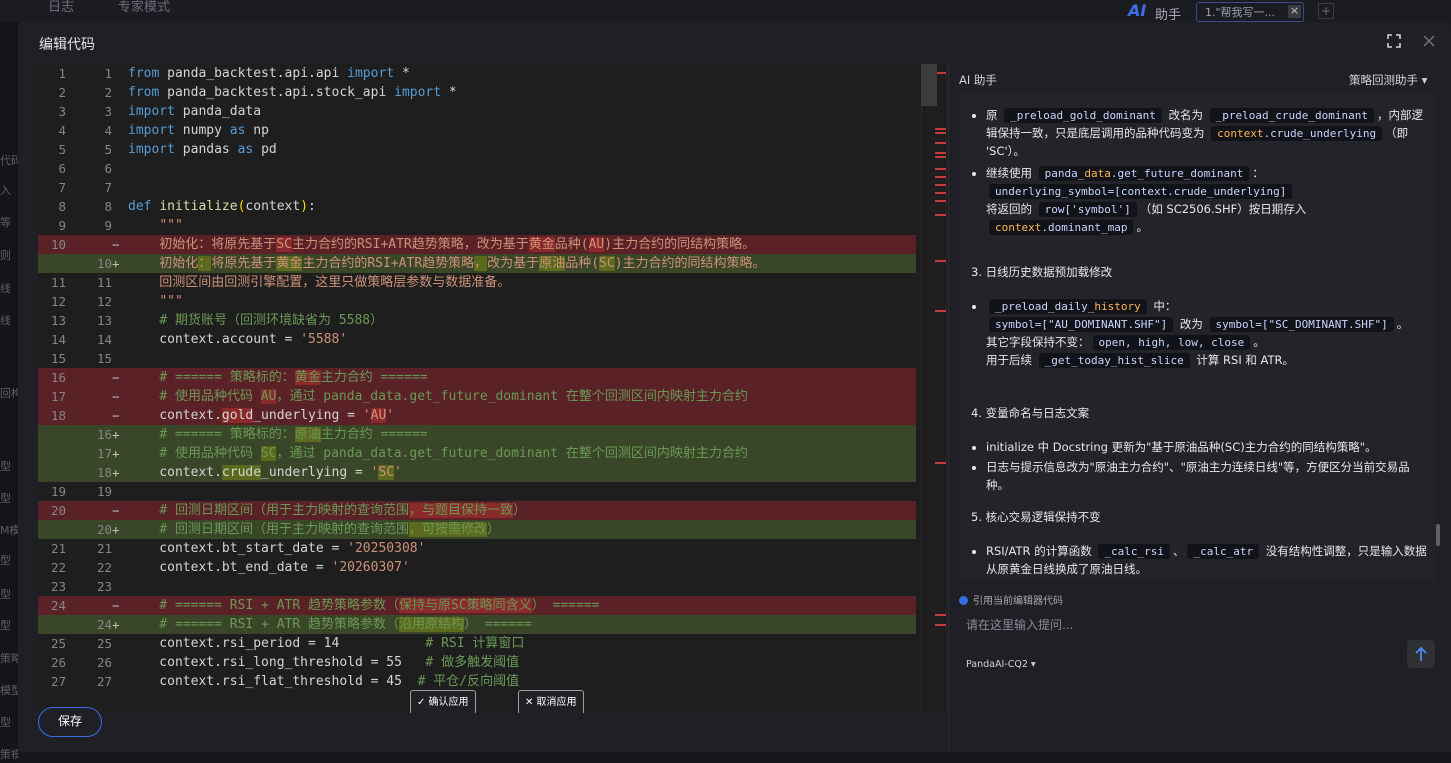 This screenshot has width=1451, height=763. What do you see at coordinates (108, 111) in the screenshot?
I see `modified-line-number: 3` at bounding box center [108, 111].